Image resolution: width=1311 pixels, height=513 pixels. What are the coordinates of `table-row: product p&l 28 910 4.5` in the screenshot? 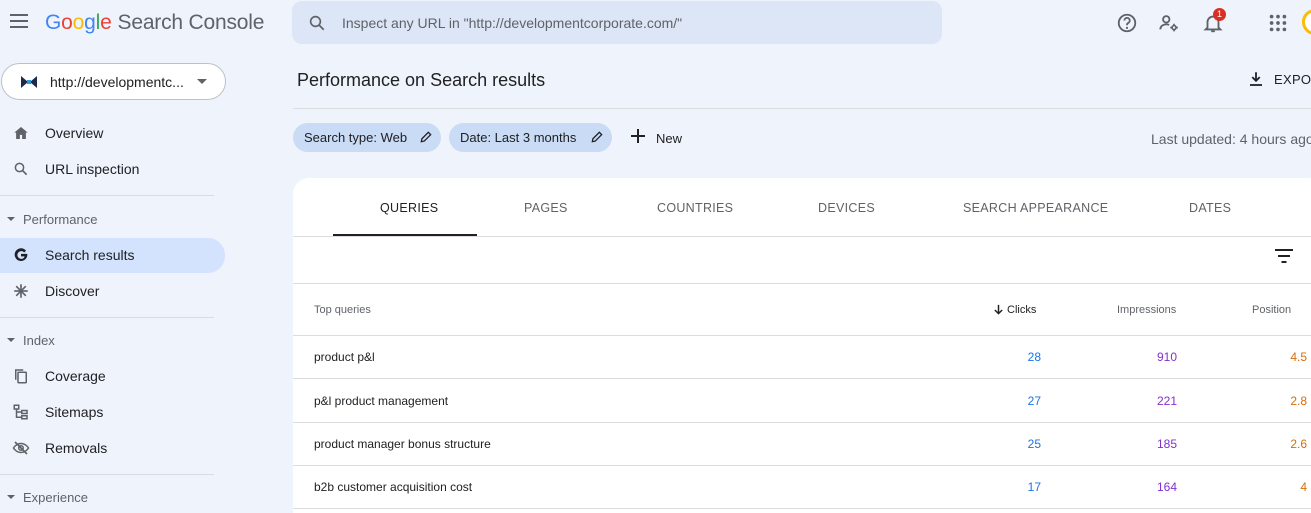 It's located at (802, 357).